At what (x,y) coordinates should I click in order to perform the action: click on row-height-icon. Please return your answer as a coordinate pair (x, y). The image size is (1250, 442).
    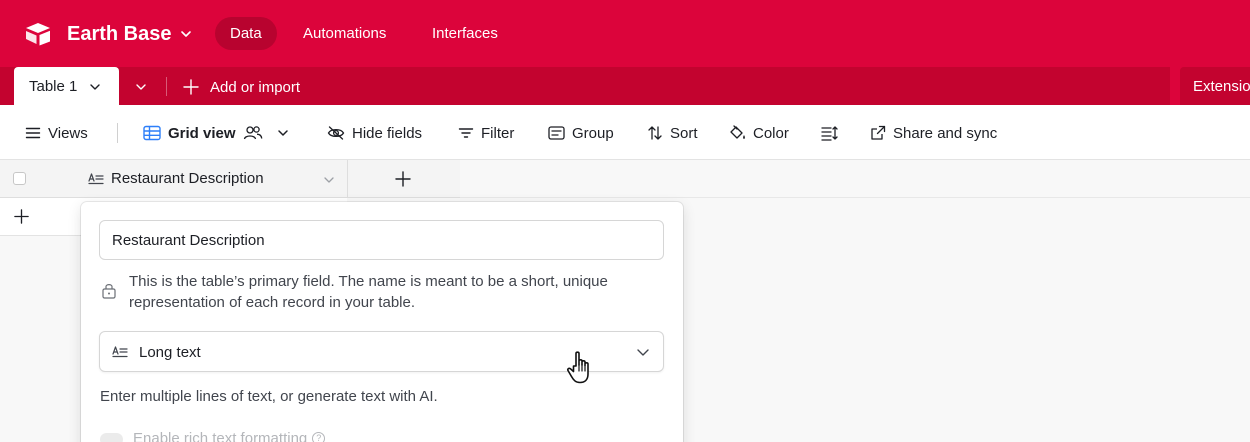
    Looking at the image, I should click on (829, 133).